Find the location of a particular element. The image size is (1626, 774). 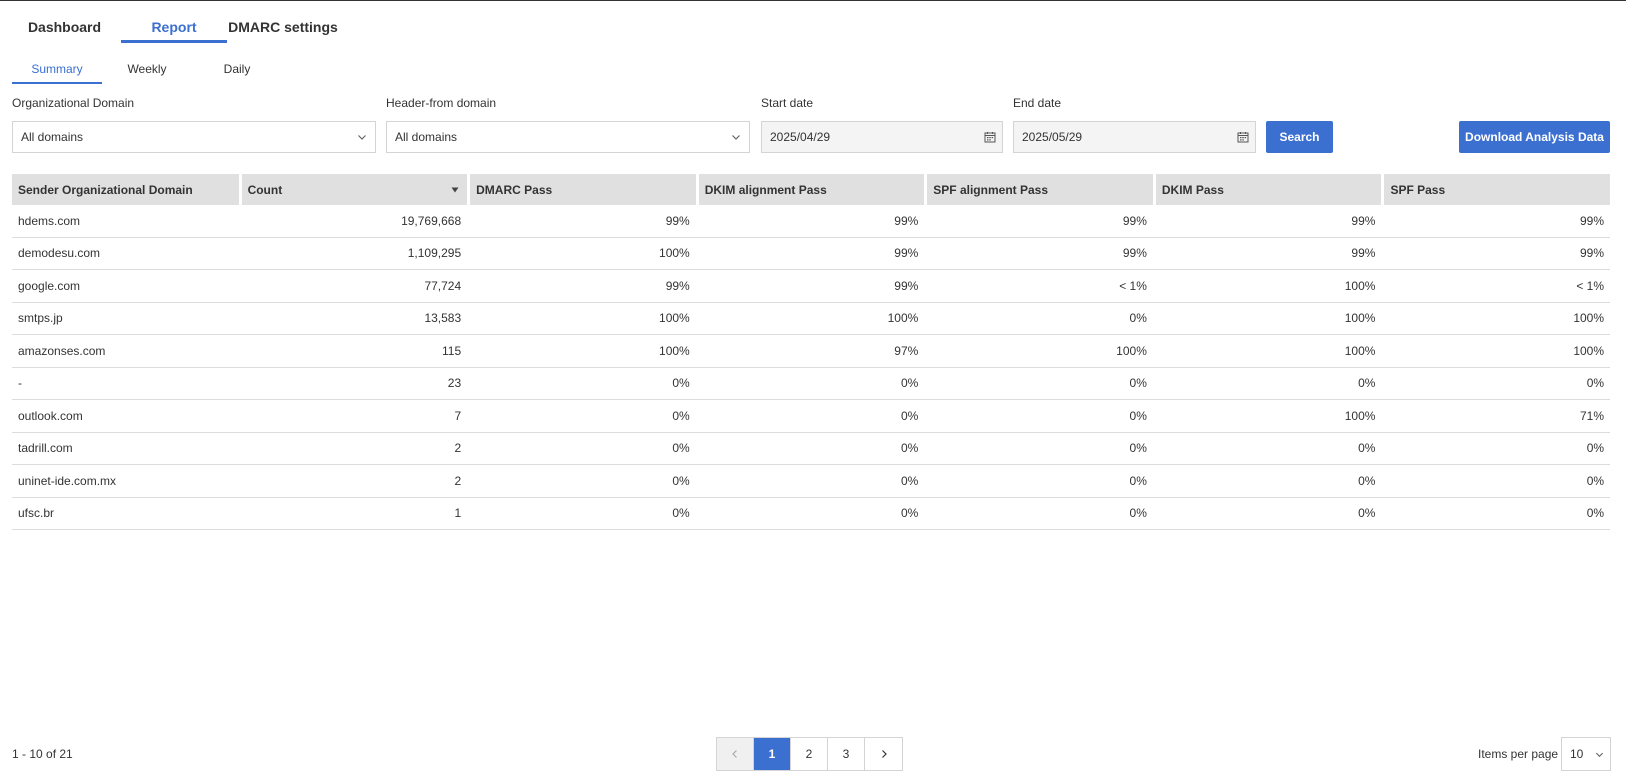

column-header-count: Count is located at coordinates (354, 189).